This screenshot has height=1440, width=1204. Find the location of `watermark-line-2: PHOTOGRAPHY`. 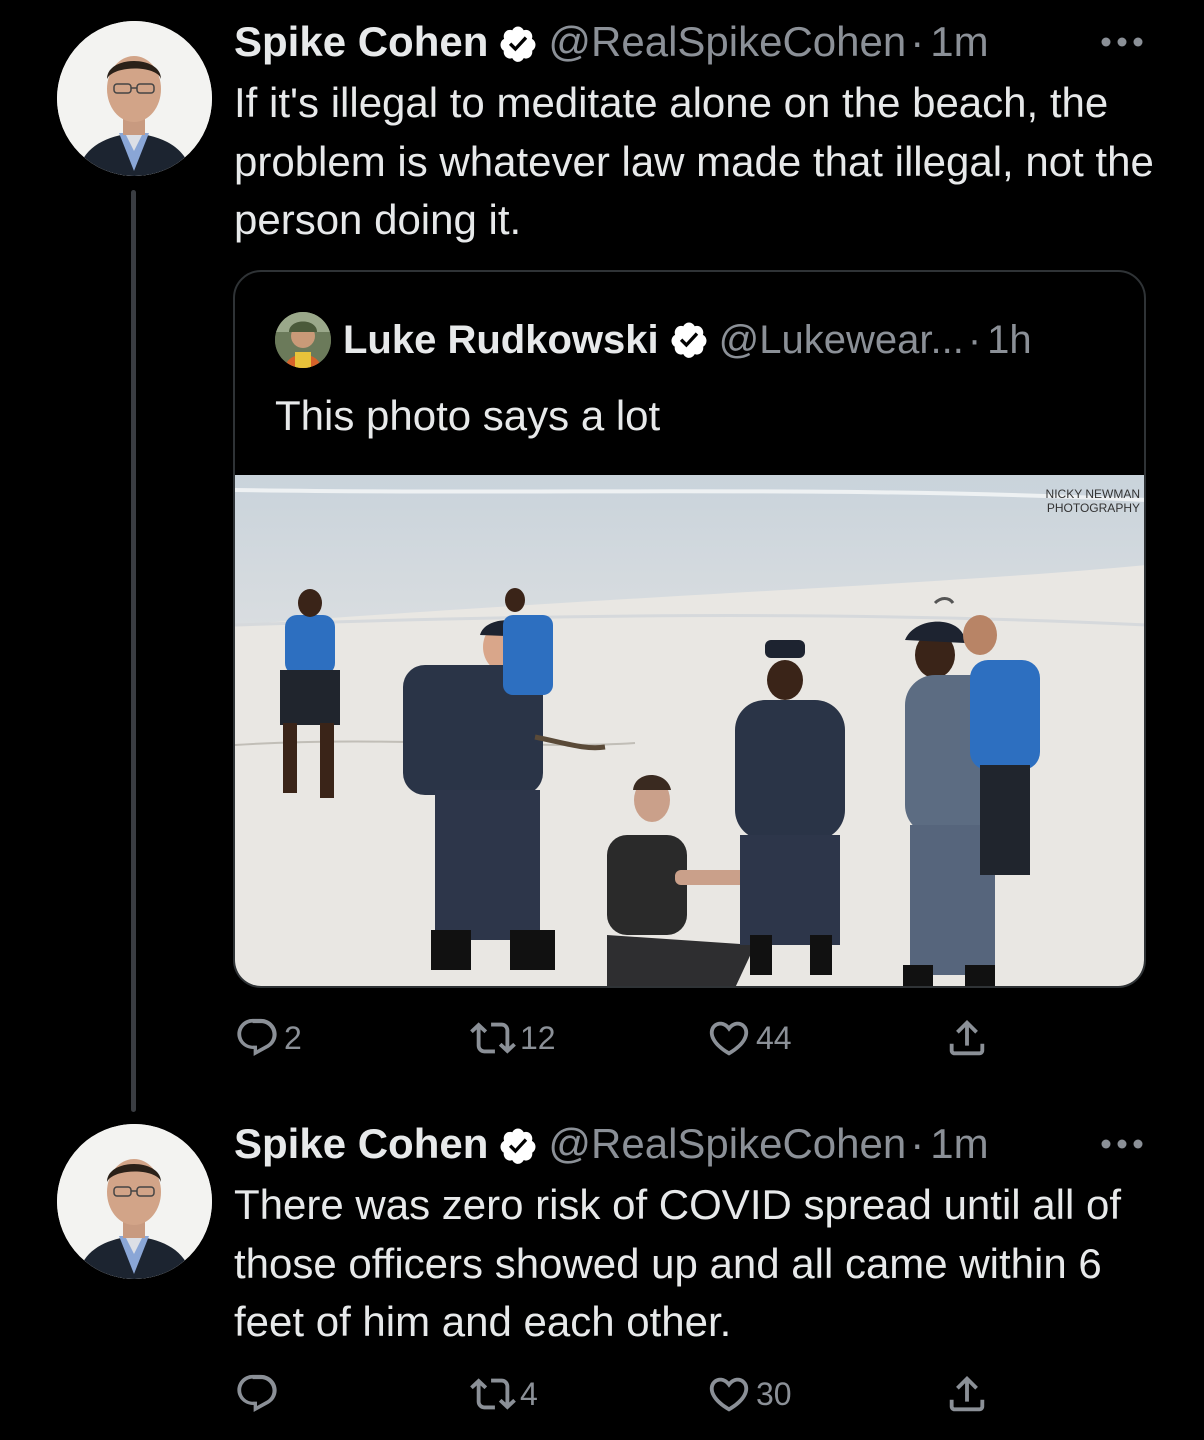

watermark-line-2: PHOTOGRAPHY is located at coordinates (1093, 508).